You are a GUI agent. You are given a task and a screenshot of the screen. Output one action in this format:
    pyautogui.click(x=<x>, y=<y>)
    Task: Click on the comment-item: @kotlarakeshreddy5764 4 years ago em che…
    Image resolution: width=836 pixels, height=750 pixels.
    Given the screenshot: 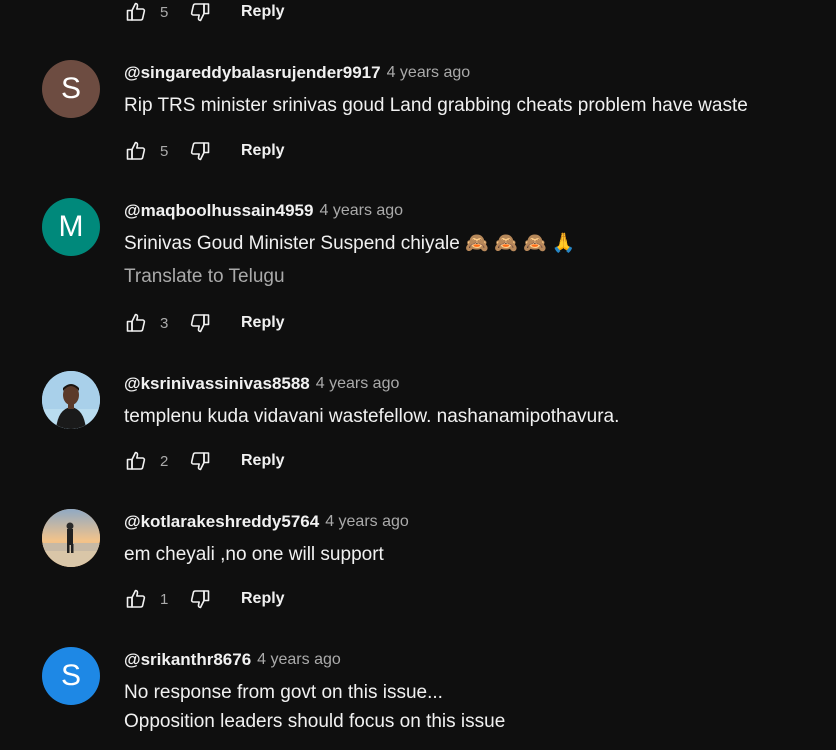 What is the action you would take?
    pyautogui.click(x=418, y=564)
    